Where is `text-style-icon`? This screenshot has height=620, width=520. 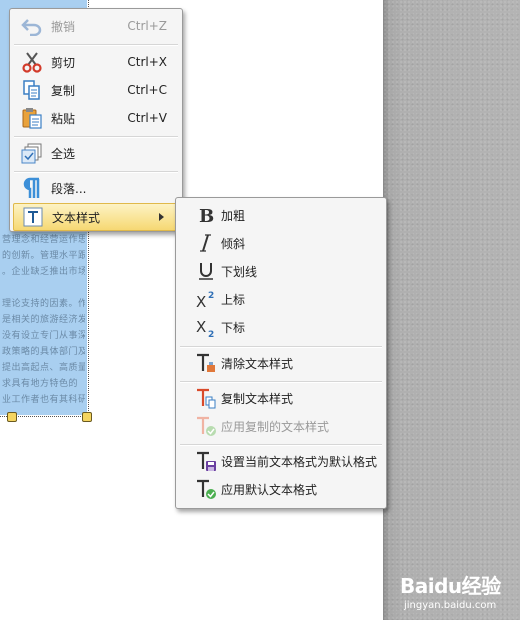 text-style-icon is located at coordinates (33, 217).